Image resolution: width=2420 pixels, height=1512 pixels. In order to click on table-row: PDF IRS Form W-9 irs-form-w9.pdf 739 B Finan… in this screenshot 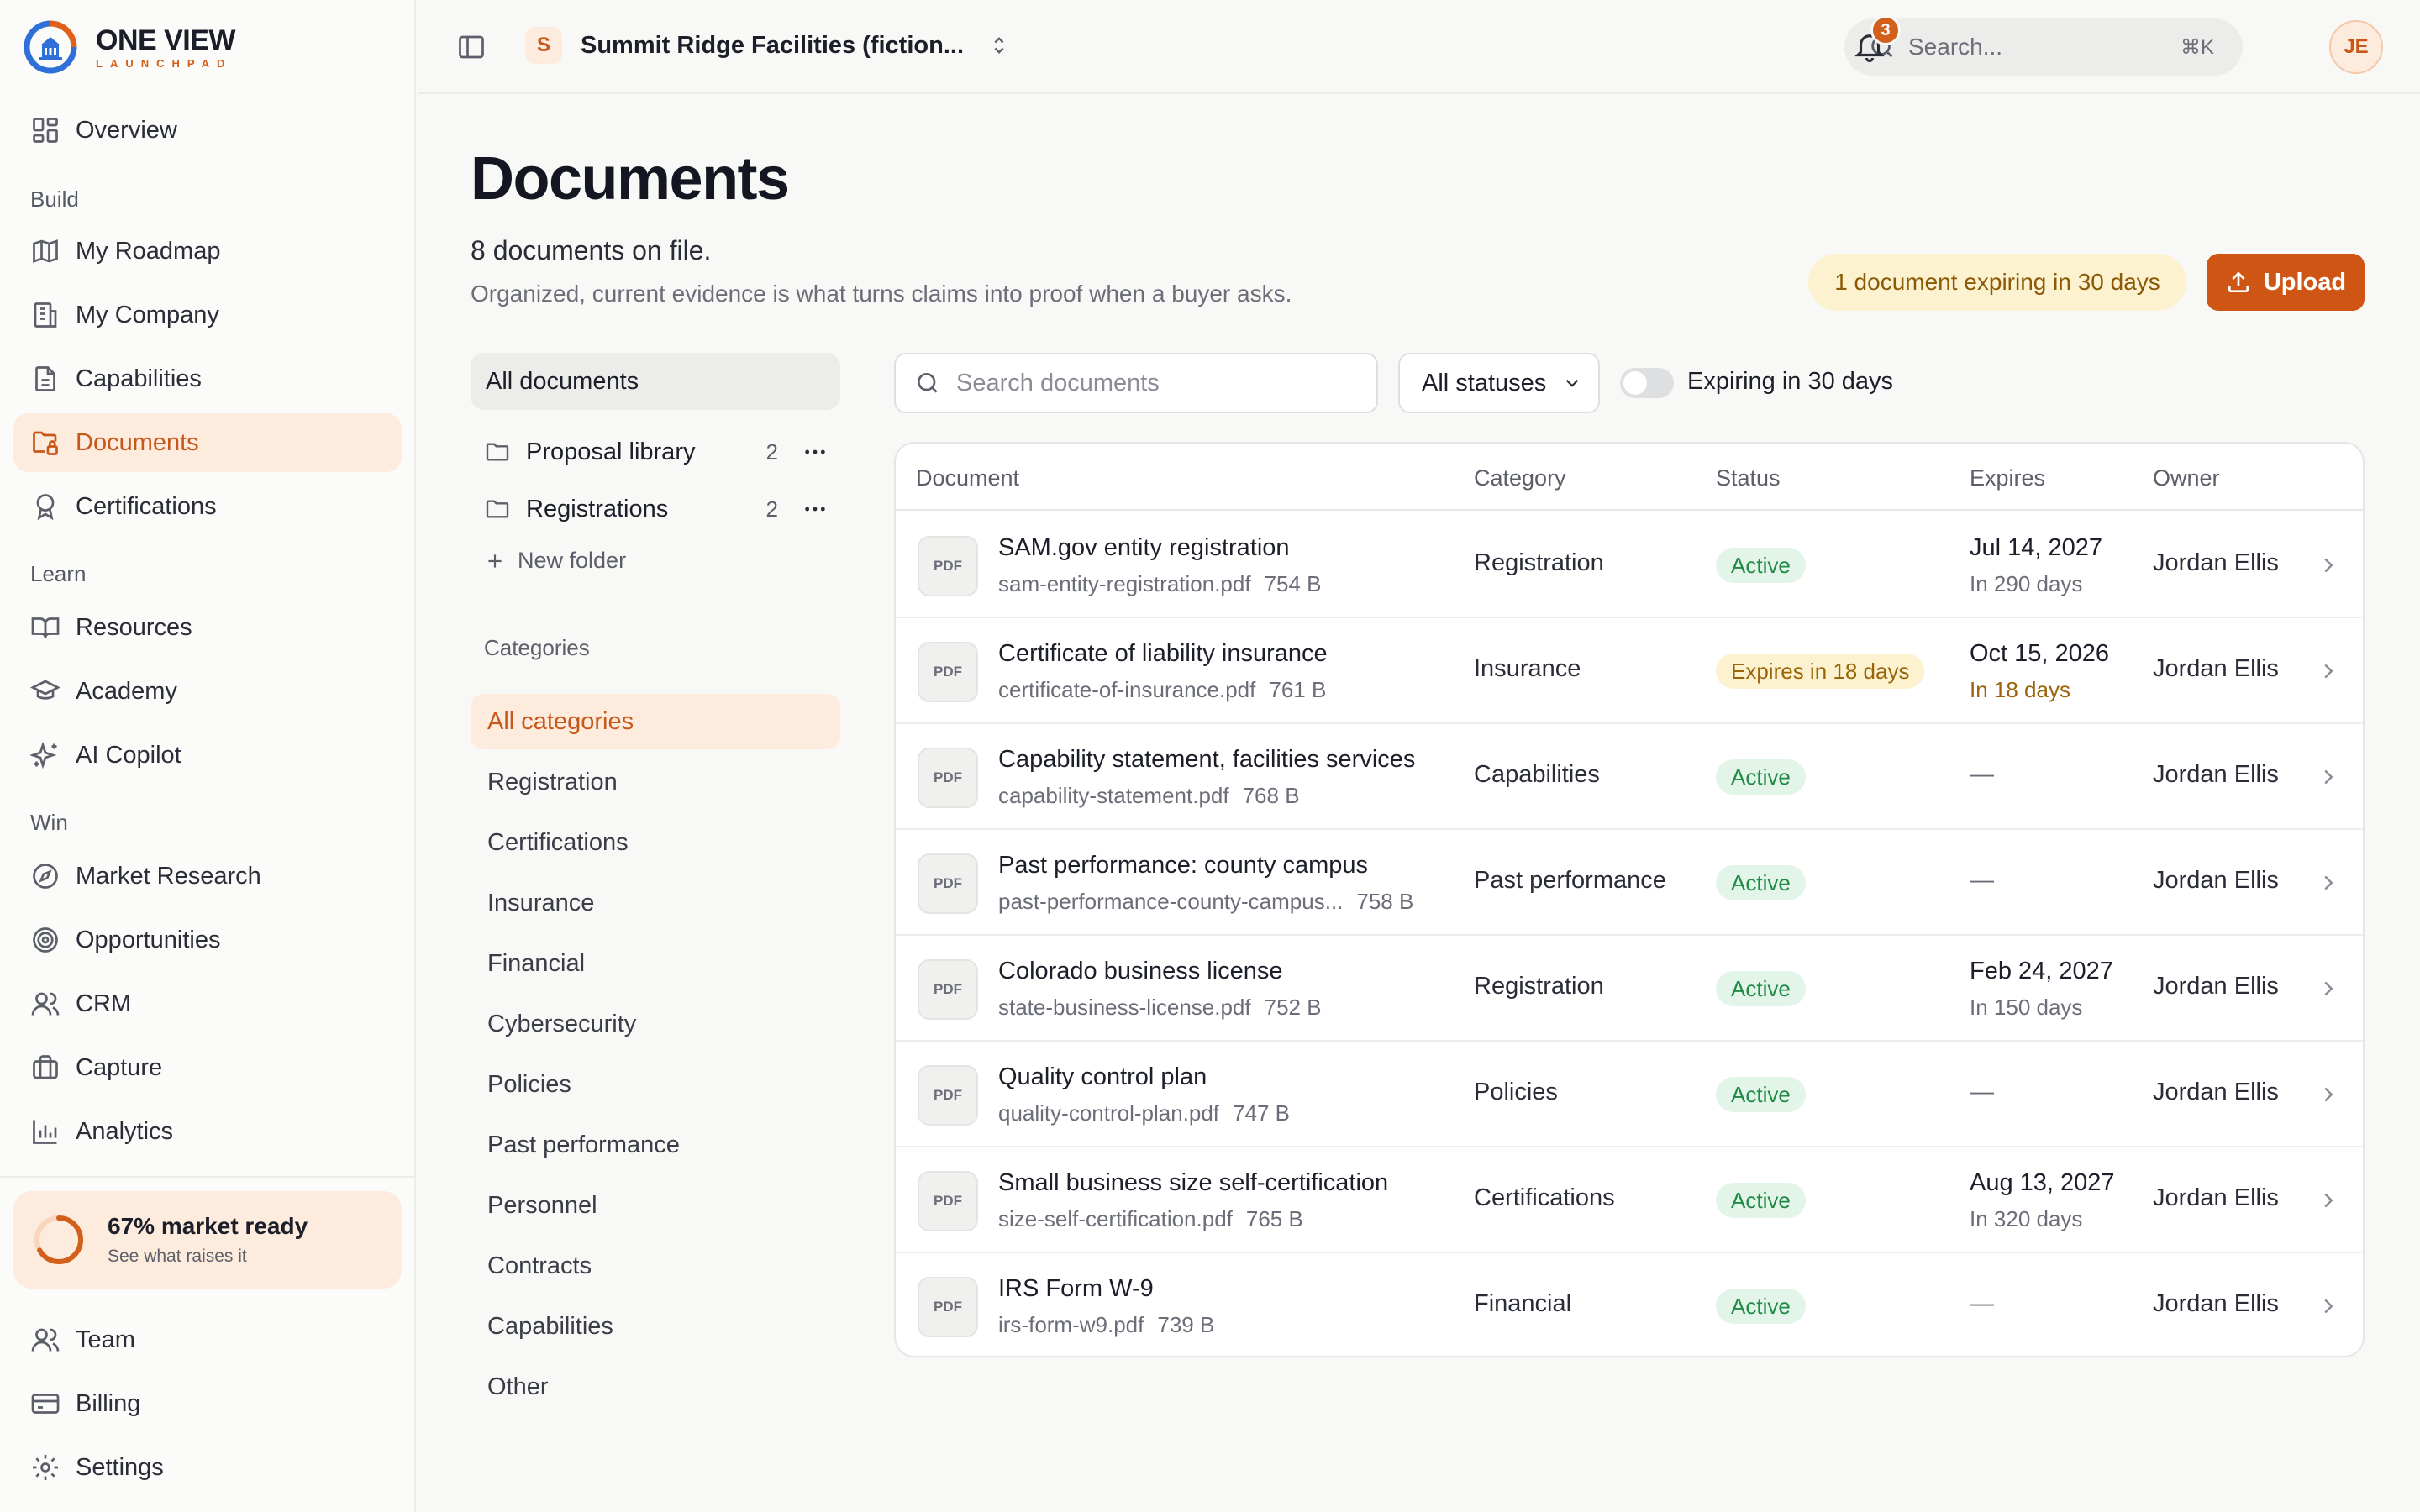, I will do `click(1629, 1304)`.